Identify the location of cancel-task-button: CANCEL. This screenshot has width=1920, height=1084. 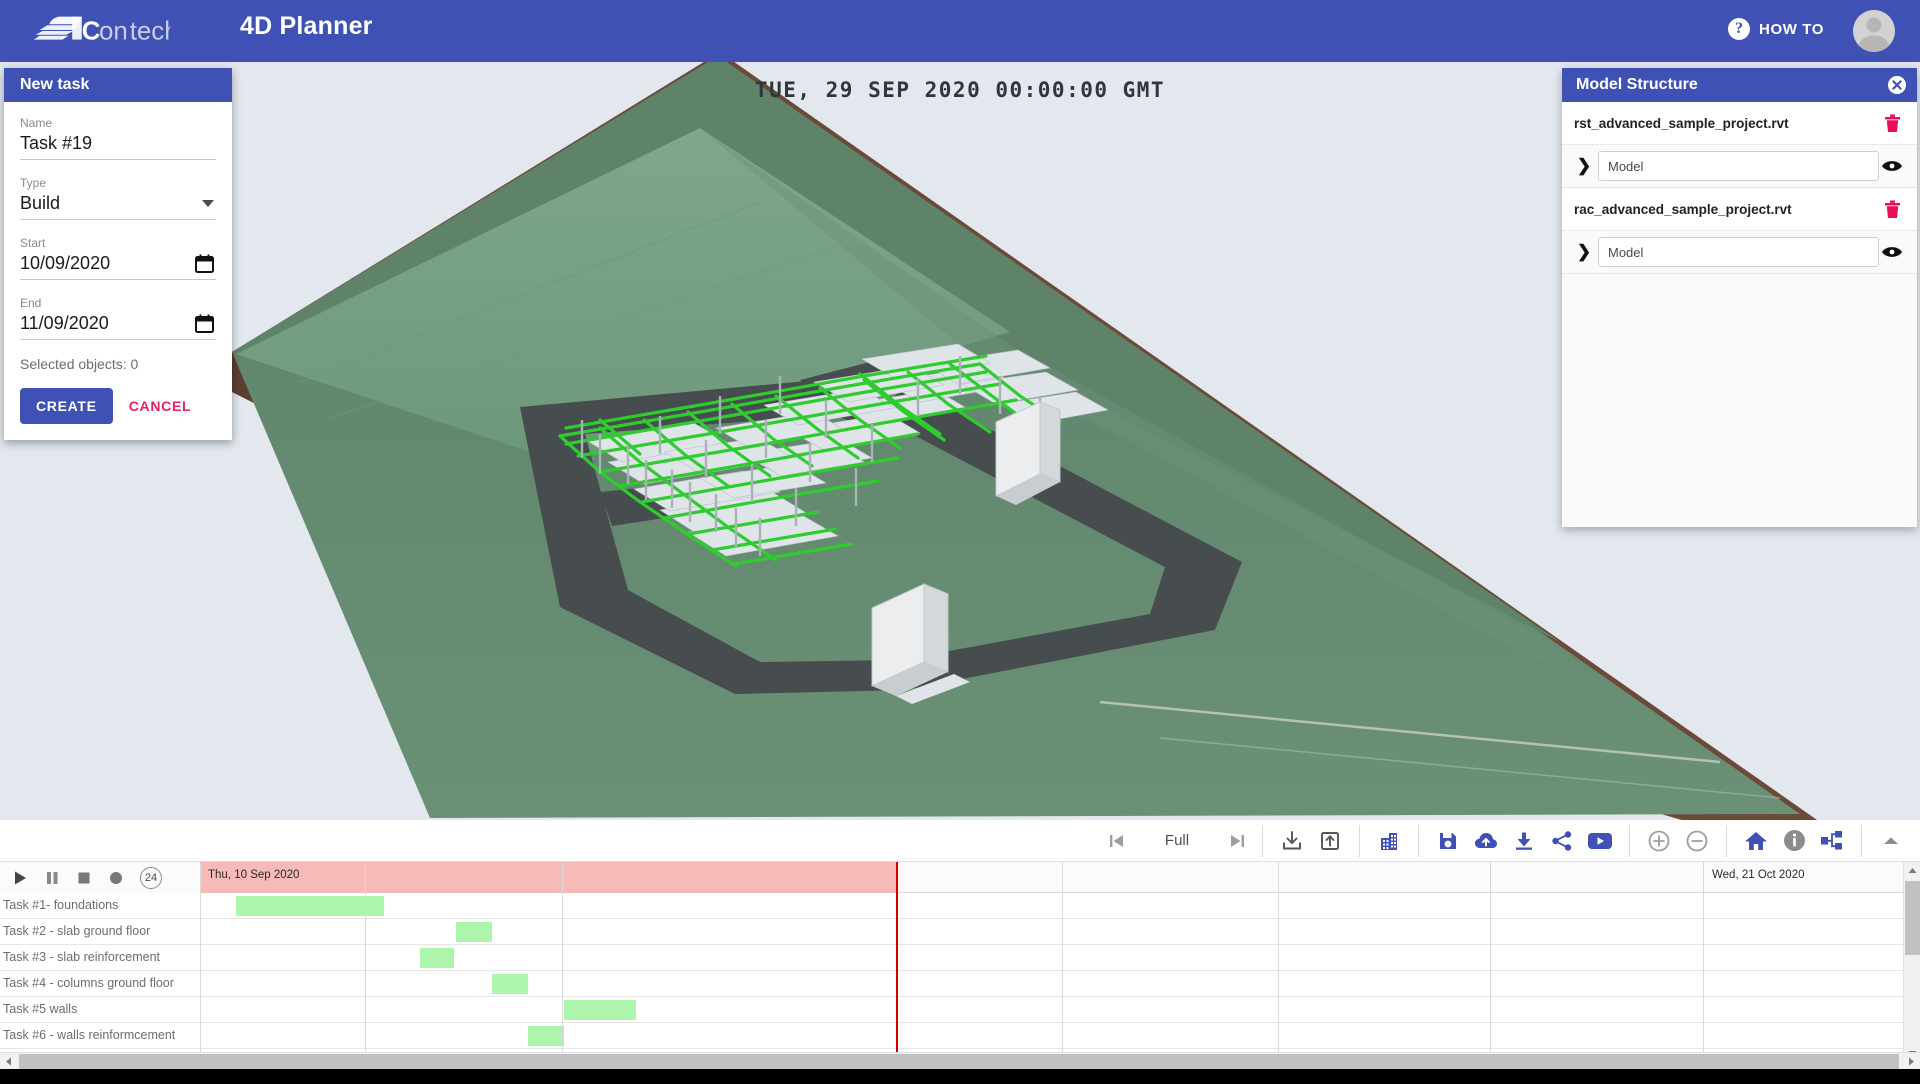
(160, 406).